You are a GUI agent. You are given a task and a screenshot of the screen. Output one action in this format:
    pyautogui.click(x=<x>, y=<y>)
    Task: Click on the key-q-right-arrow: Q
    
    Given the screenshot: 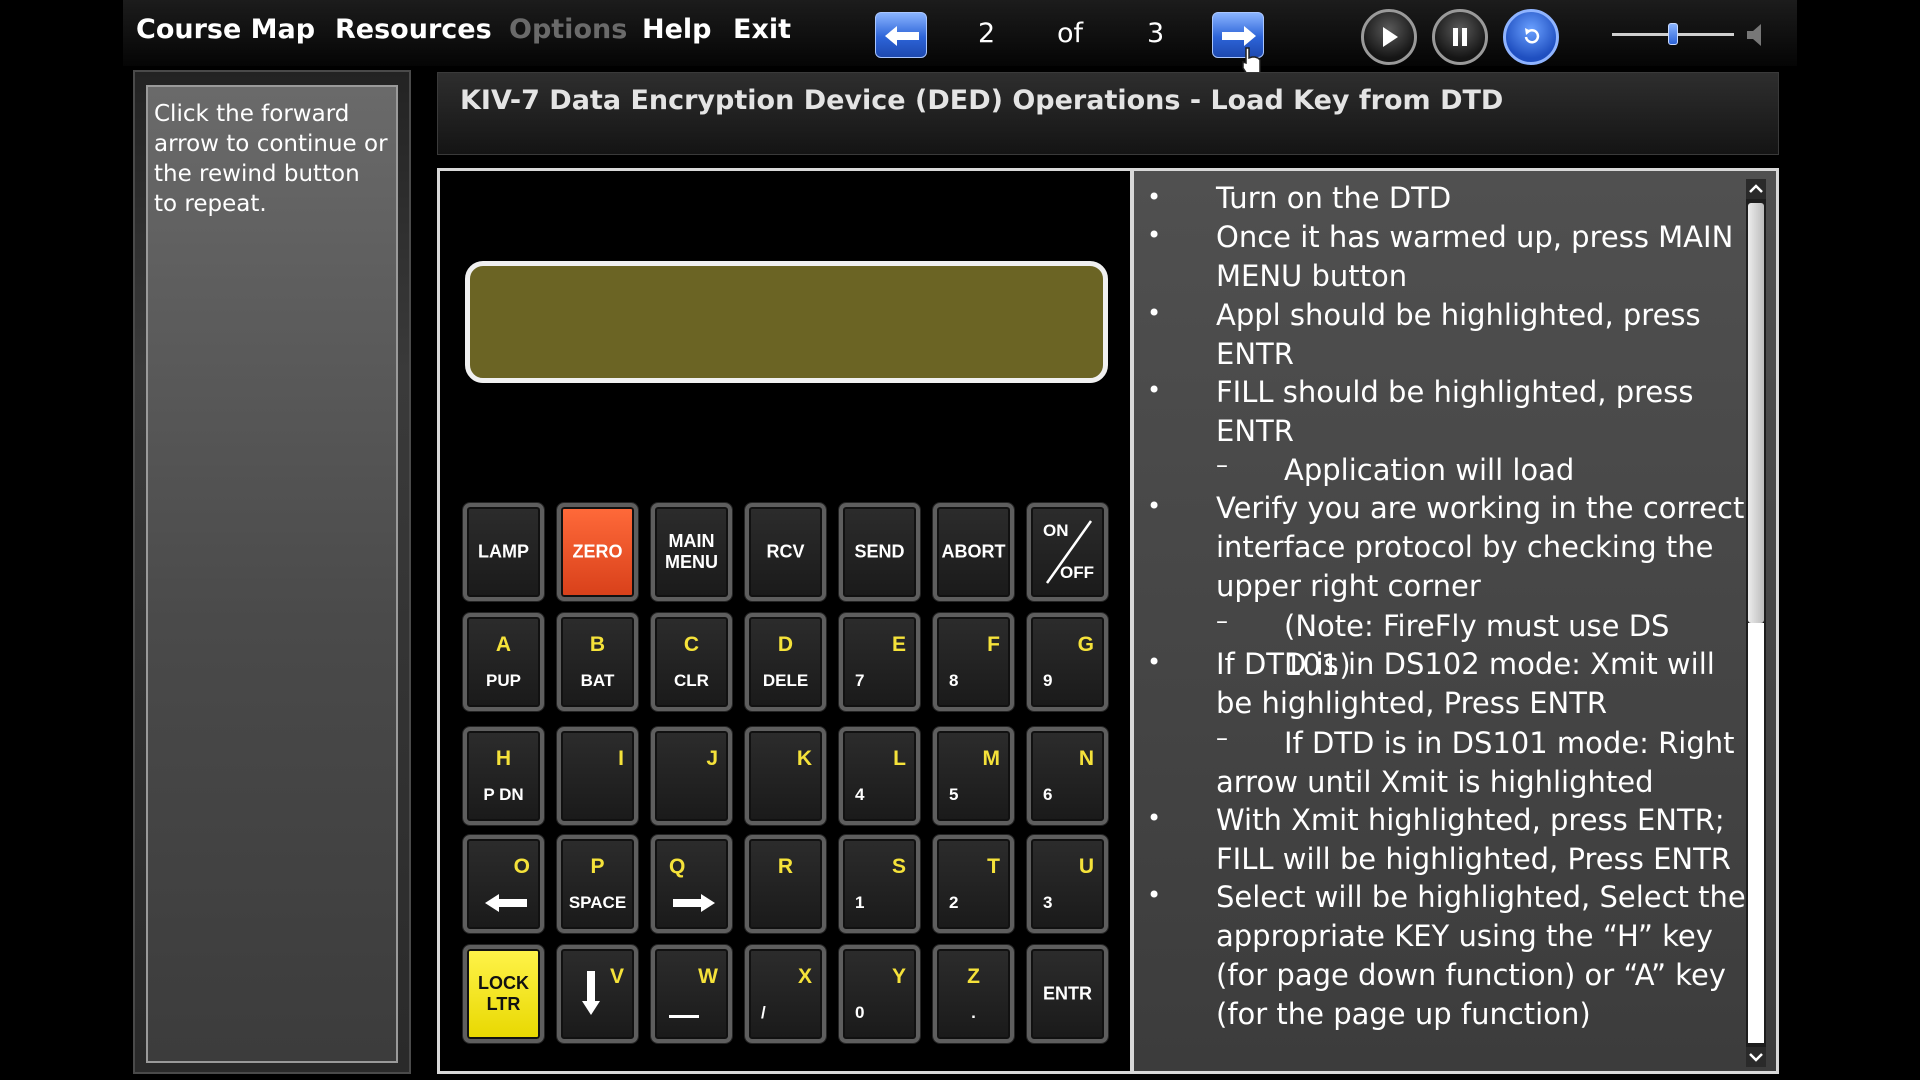 What is the action you would take?
    pyautogui.click(x=691, y=884)
    